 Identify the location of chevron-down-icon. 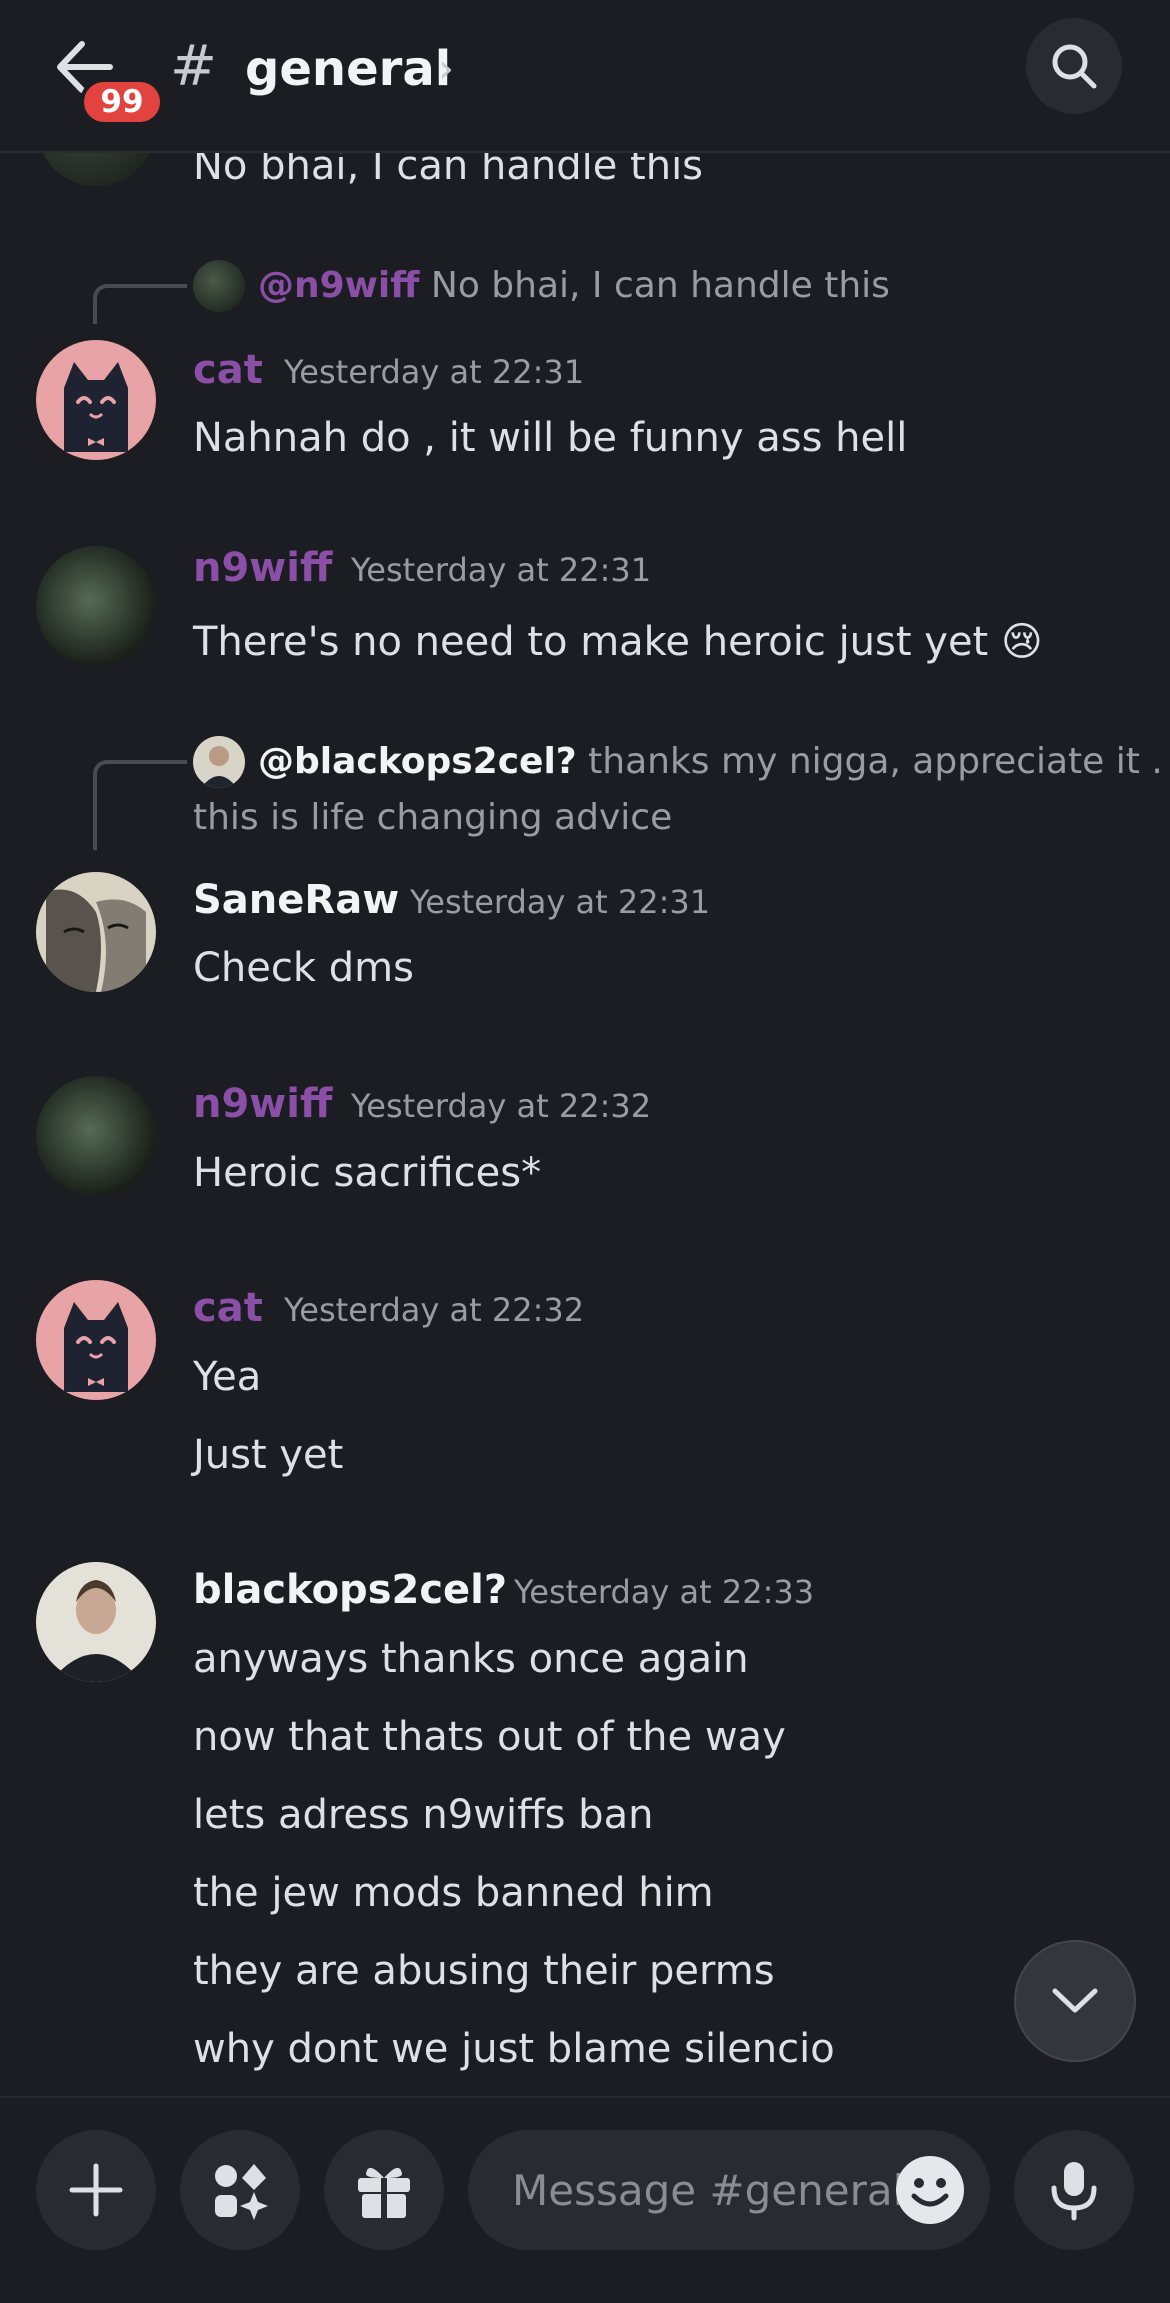
(1075, 2000).